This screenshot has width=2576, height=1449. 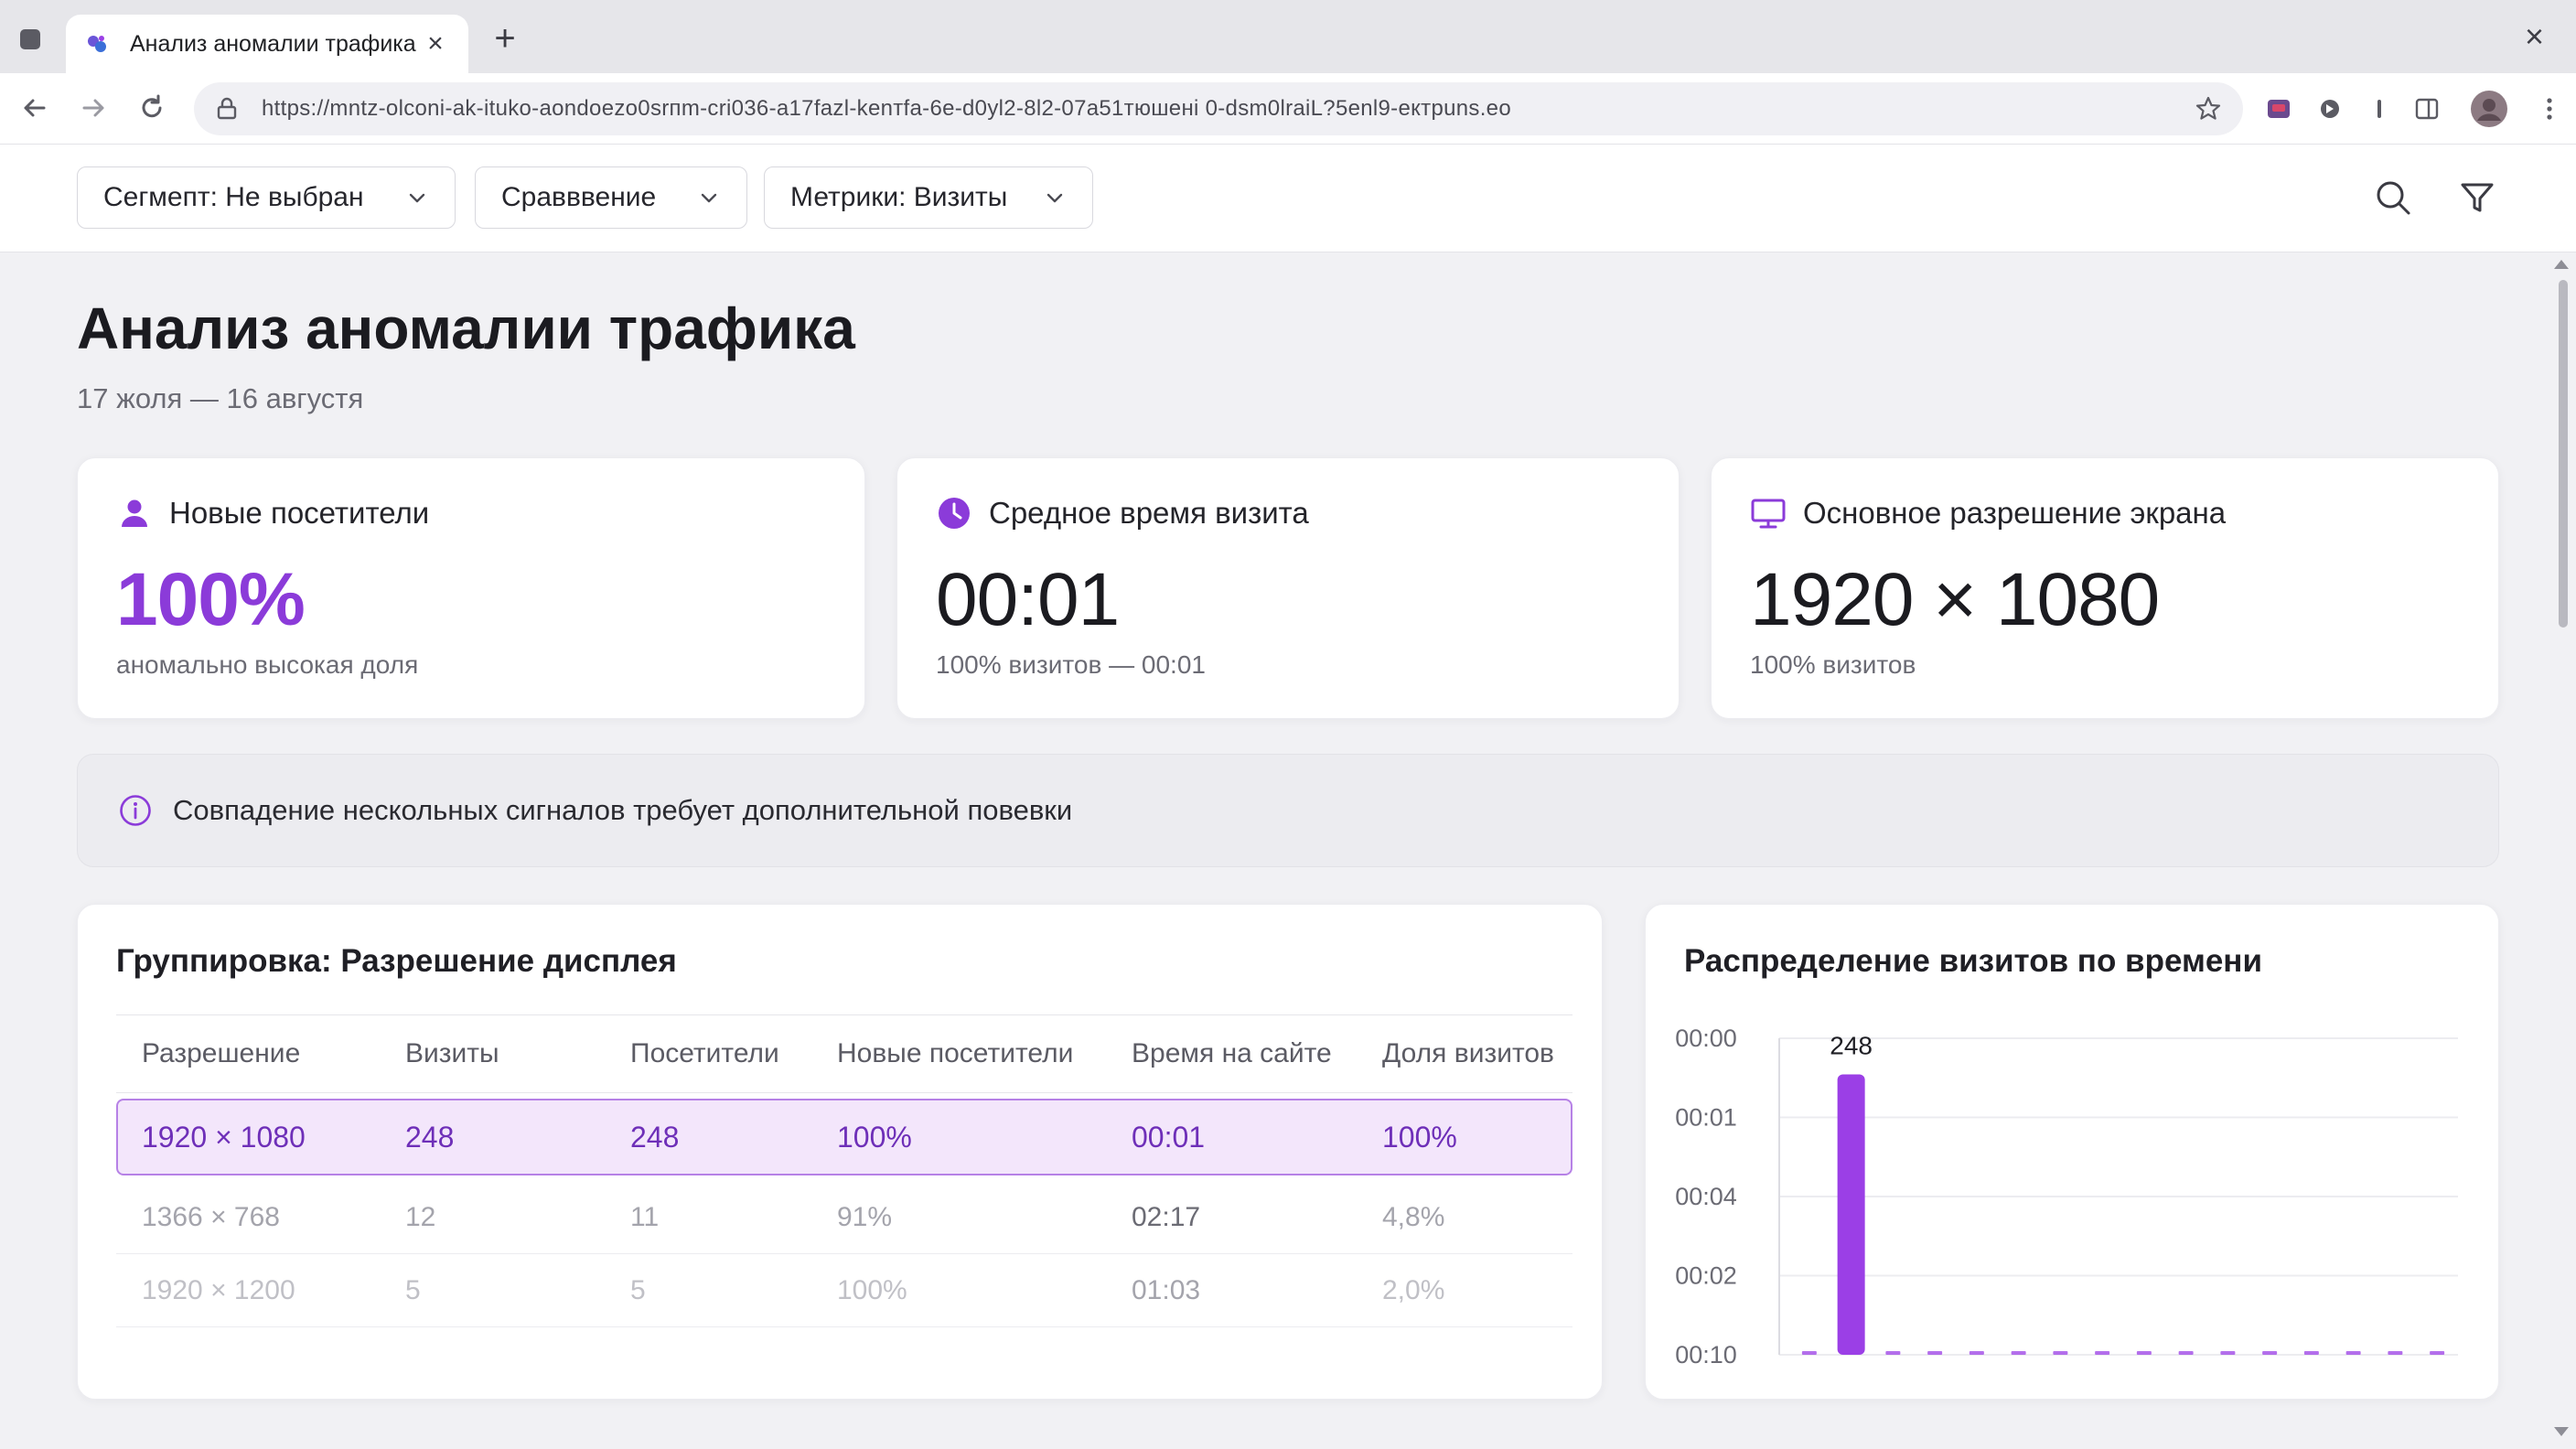 I want to click on compare-dropdown: Сравввение, so click(x=611, y=197).